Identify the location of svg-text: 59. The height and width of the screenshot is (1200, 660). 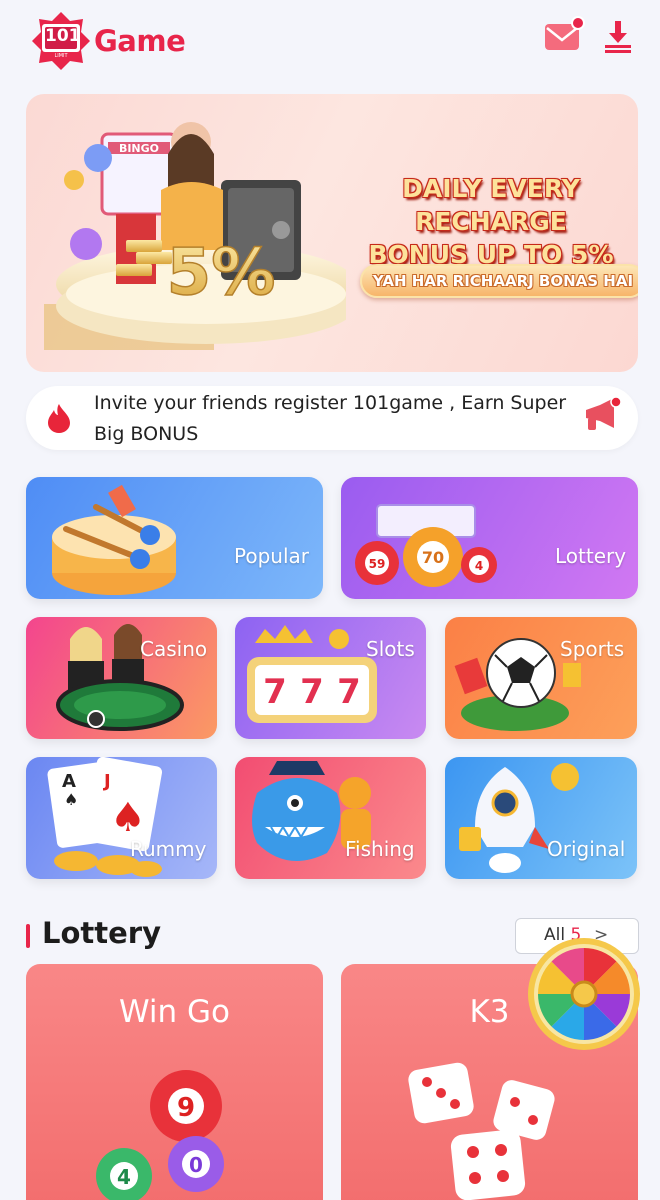
(377, 564).